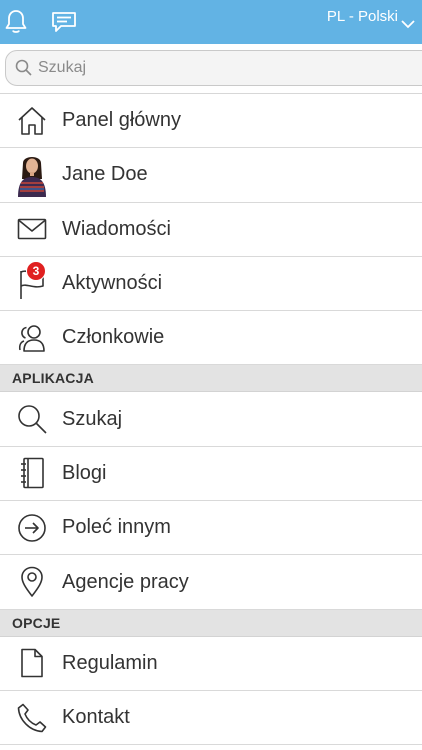  What do you see at coordinates (110, 662) in the screenshot?
I see `menu-item-label: Regulamin` at bounding box center [110, 662].